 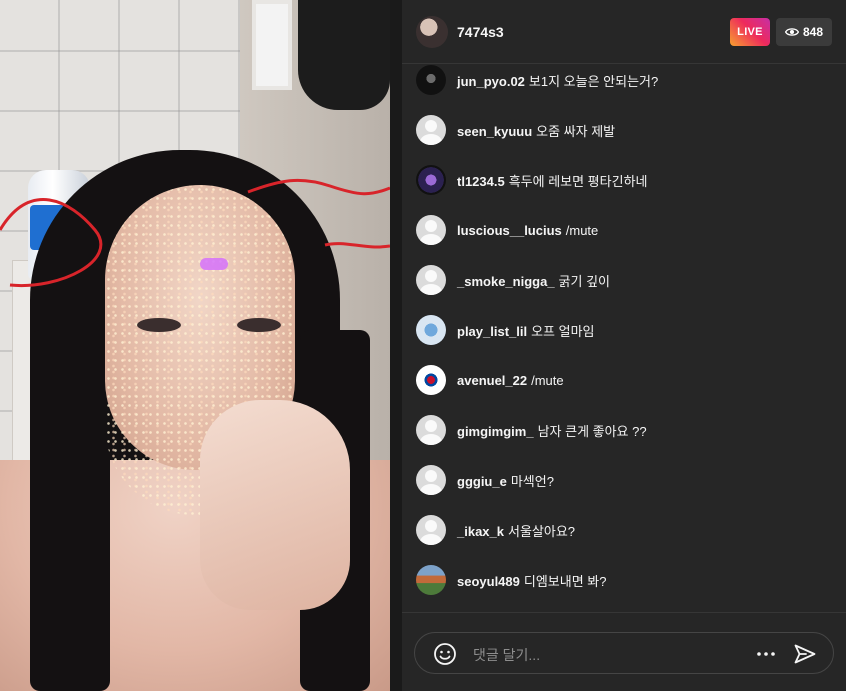 I want to click on comment-item: avenuel_22/mute, so click(x=490, y=380).